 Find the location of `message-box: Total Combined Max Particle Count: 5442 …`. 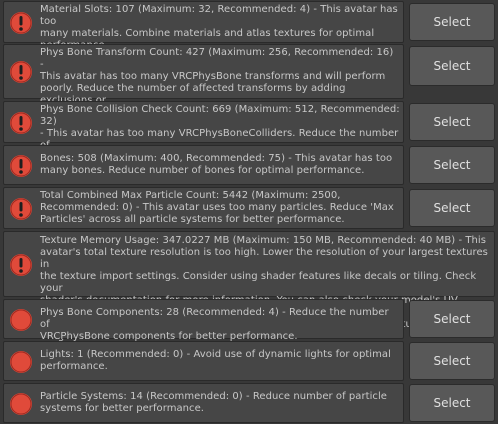

message-box: Total Combined Max Particle Count: 5442 … is located at coordinates (203, 208).